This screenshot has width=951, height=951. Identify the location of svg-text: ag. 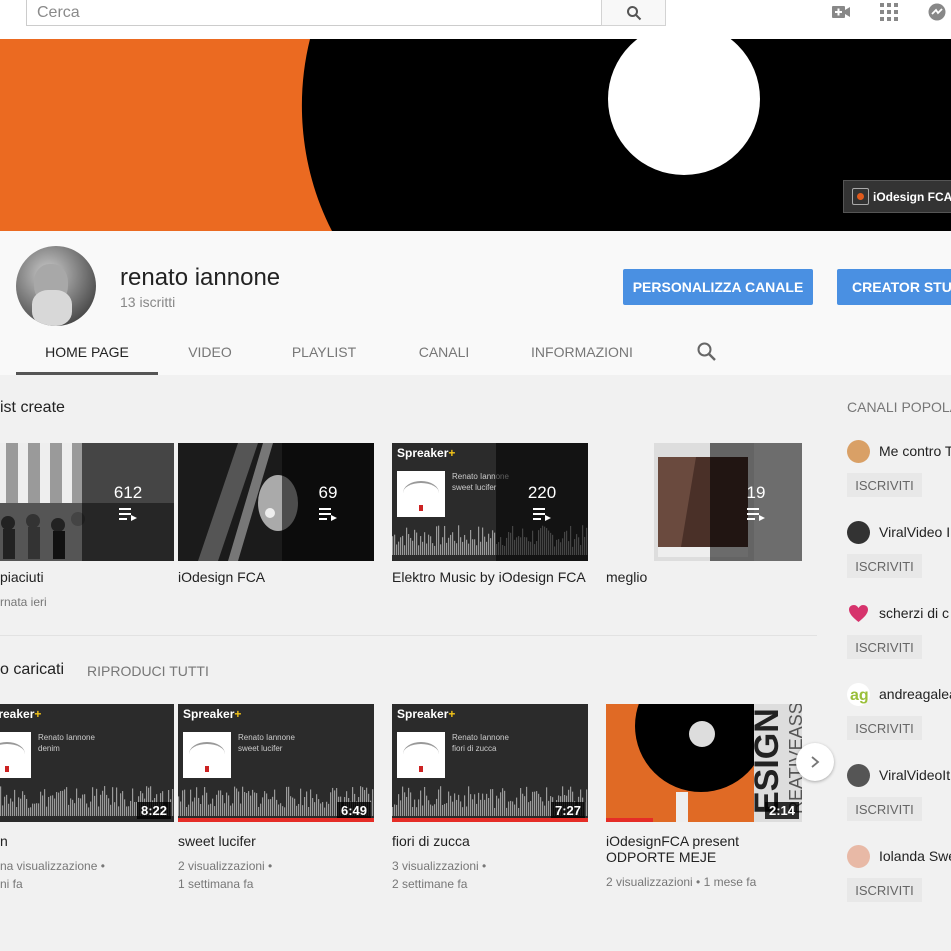
(859, 695).